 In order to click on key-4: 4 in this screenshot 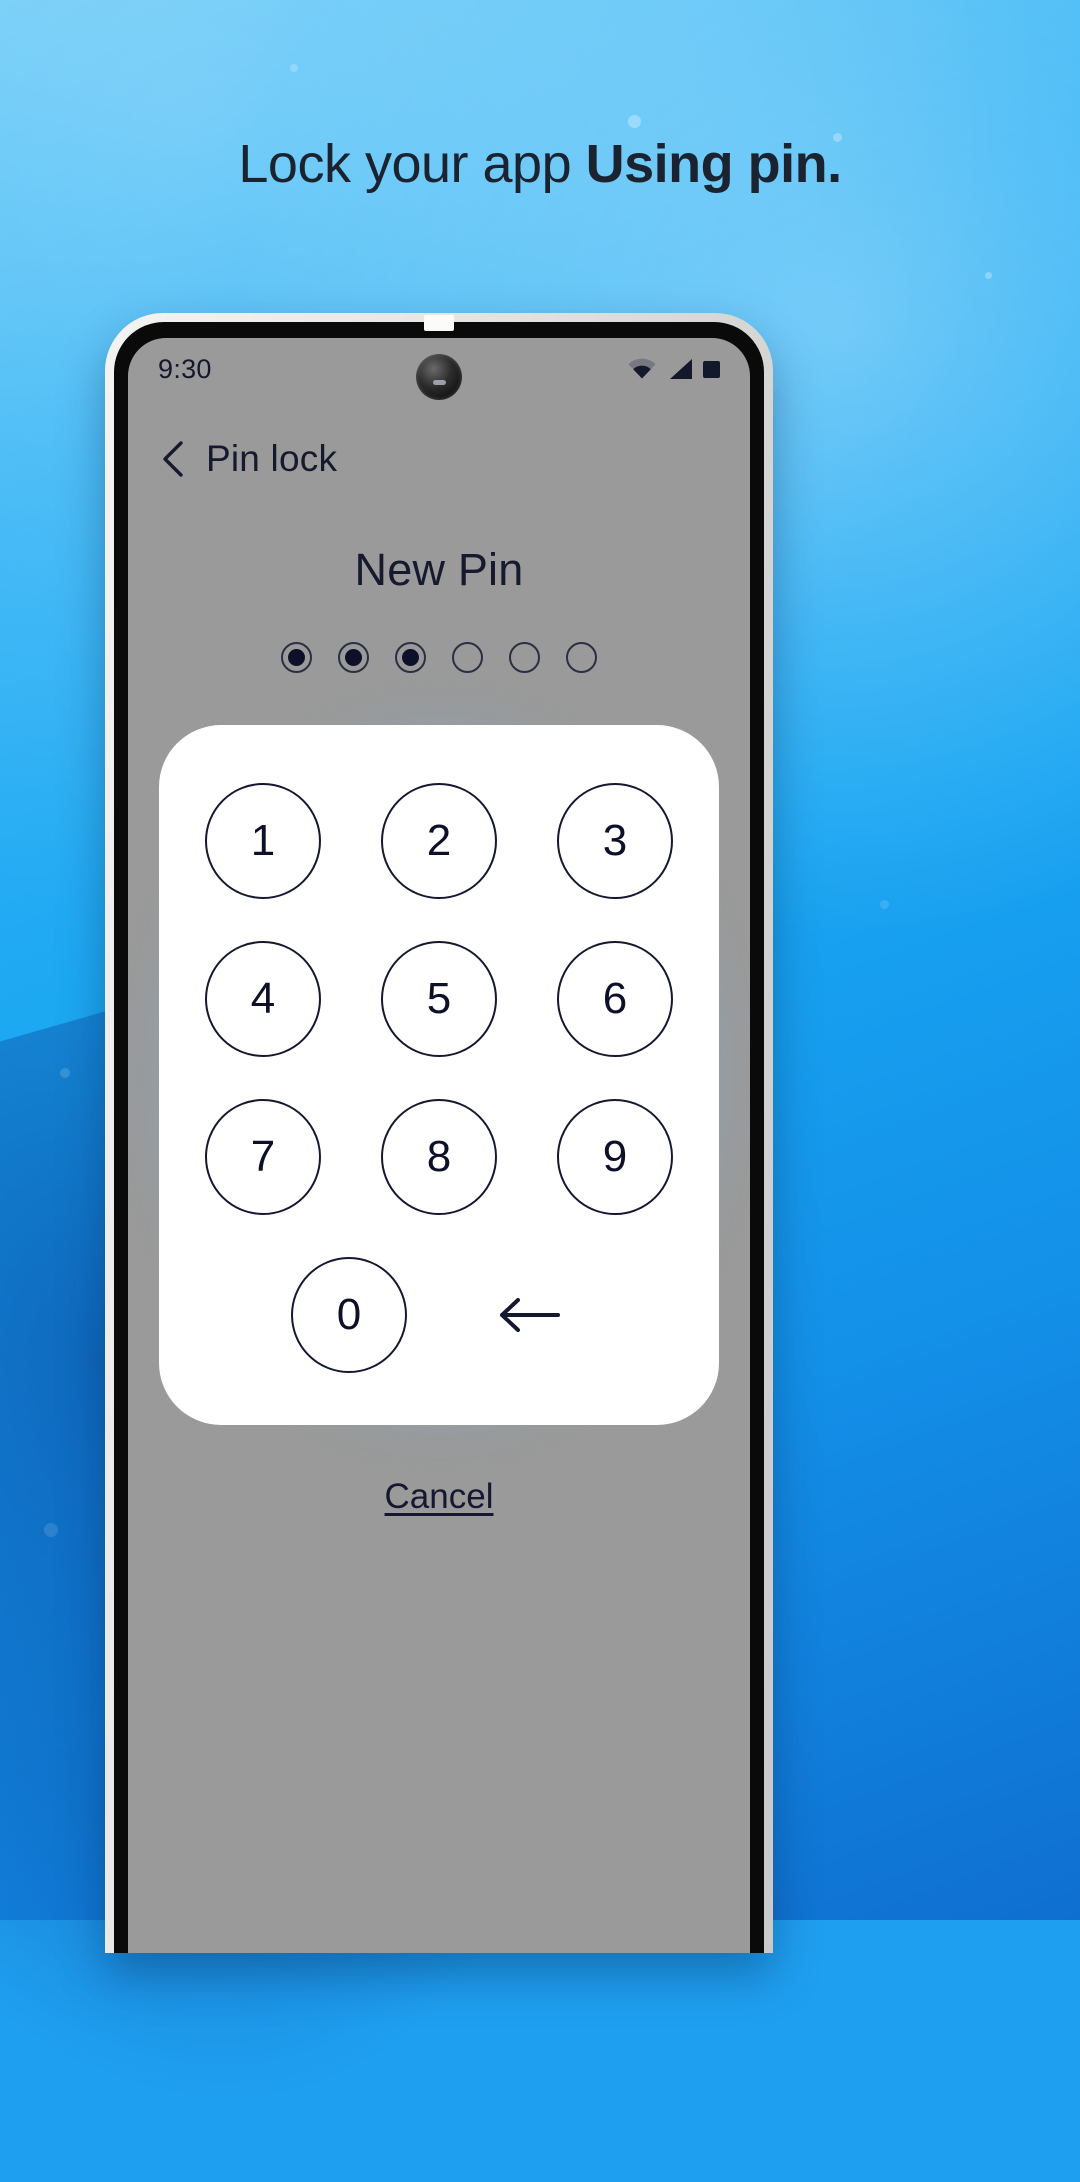, I will do `click(263, 999)`.